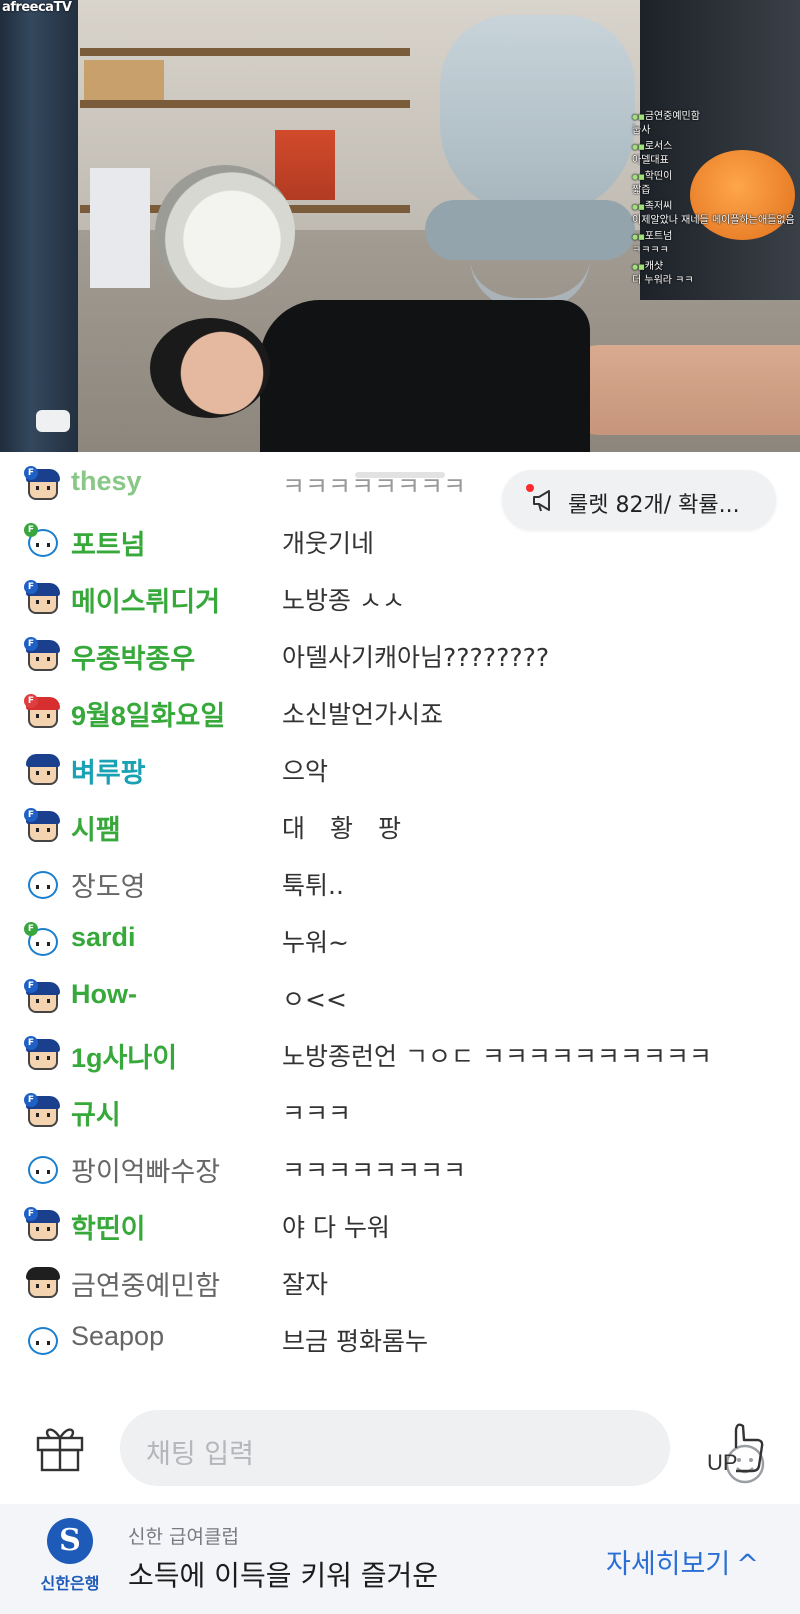 The image size is (800, 1614). I want to click on chat-message-row: 팡이억빠수장 ㅋㅋㅋㅋㅋㅋㅋㅋ, so click(400, 1169).